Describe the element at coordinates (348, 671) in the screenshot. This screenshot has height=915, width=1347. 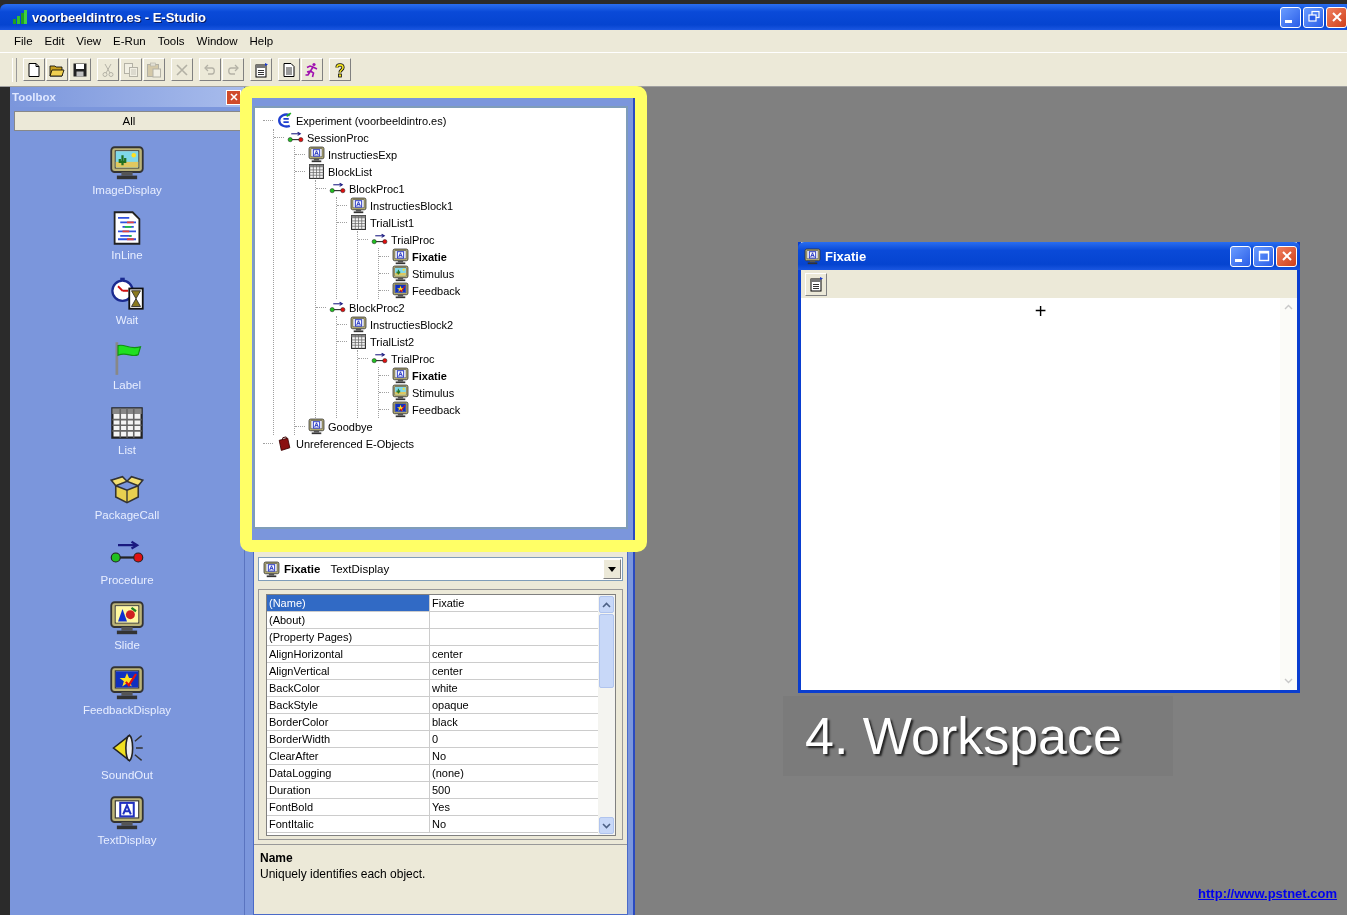
I see `property-name-cell: AlignVertical` at that location.